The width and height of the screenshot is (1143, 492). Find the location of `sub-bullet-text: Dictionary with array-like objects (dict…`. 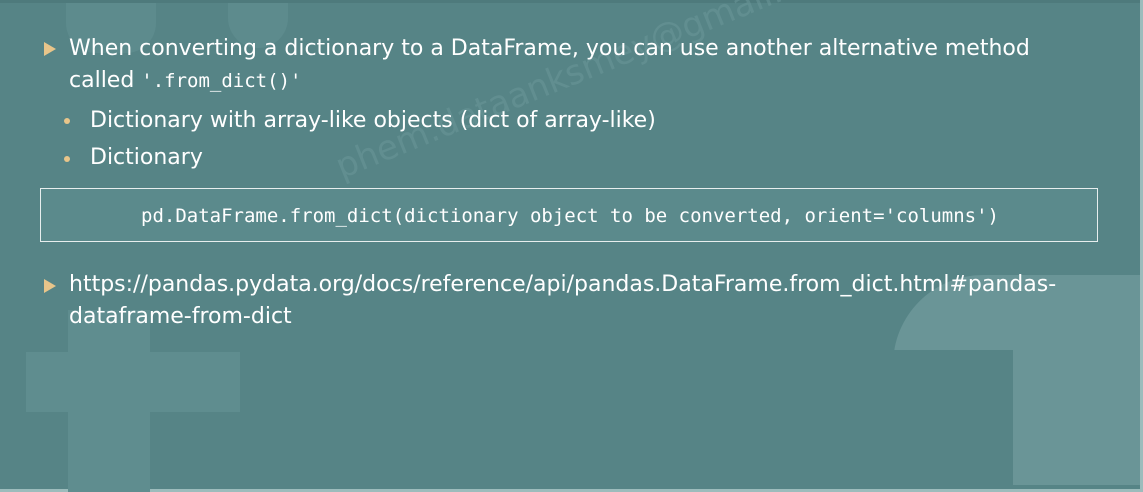

sub-bullet-text: Dictionary with array-like objects (dict… is located at coordinates (373, 120).